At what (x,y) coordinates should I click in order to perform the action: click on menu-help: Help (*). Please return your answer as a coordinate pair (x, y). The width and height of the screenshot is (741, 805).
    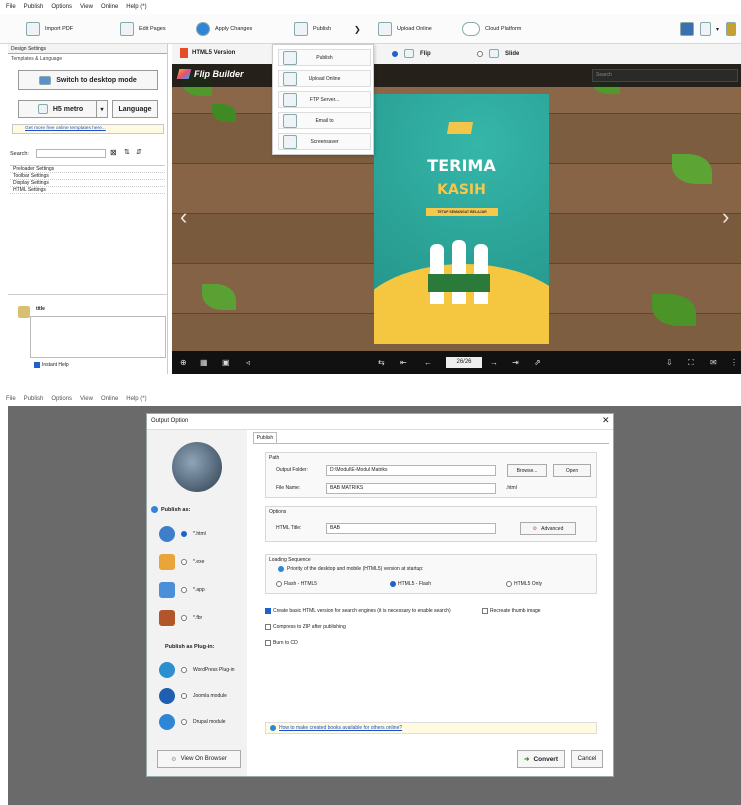
    Looking at the image, I should click on (136, 7).